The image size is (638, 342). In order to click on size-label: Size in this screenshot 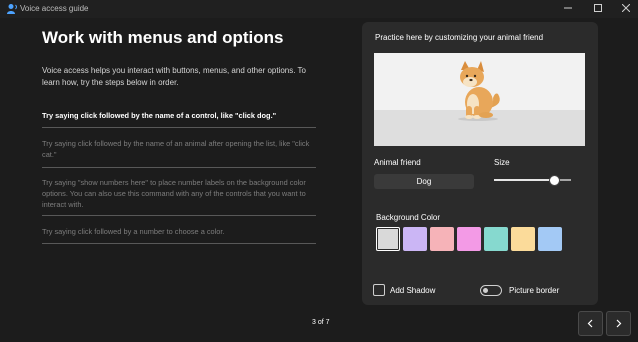, I will do `click(502, 162)`.